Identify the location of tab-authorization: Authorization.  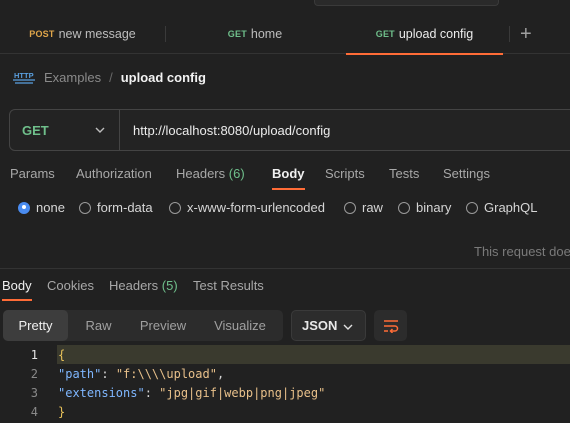
(114, 173).